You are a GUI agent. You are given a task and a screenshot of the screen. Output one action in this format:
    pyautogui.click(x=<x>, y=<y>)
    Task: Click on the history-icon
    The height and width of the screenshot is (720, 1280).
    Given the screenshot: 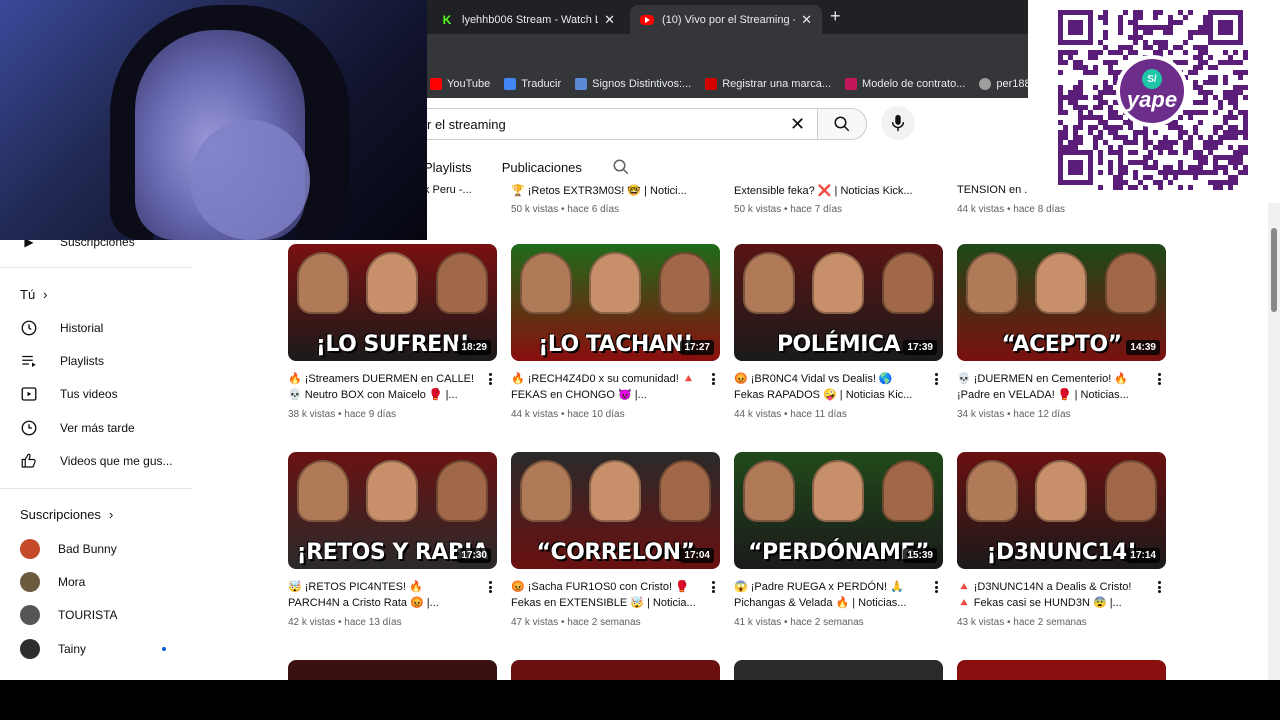 What is the action you would take?
    pyautogui.click(x=29, y=328)
    